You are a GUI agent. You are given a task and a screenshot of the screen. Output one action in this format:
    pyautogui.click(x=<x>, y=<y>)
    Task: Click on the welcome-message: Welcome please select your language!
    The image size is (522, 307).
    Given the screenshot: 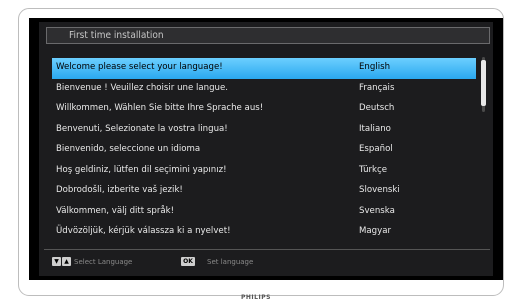 What is the action you would take?
    pyautogui.click(x=139, y=67)
    